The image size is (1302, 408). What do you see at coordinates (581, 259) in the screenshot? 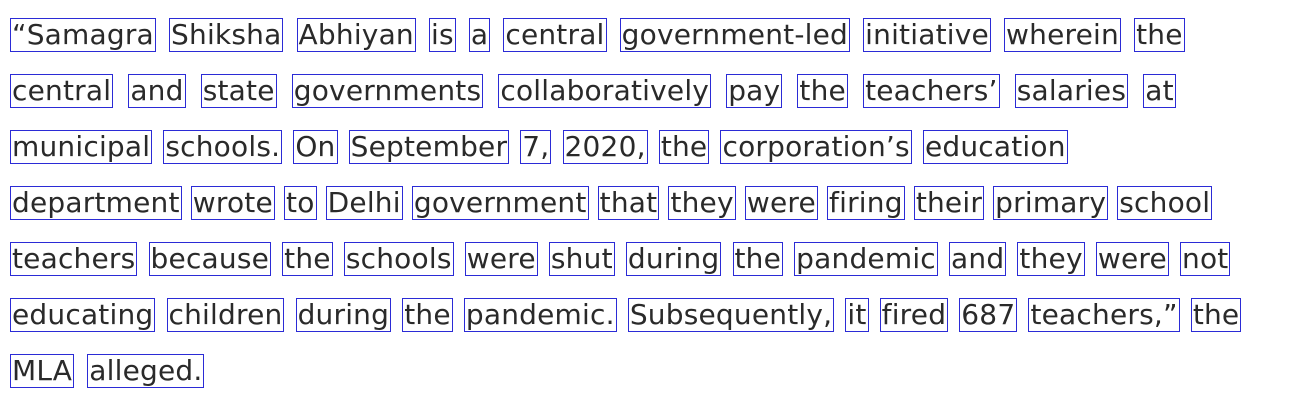
I see `word: shut` at bounding box center [581, 259].